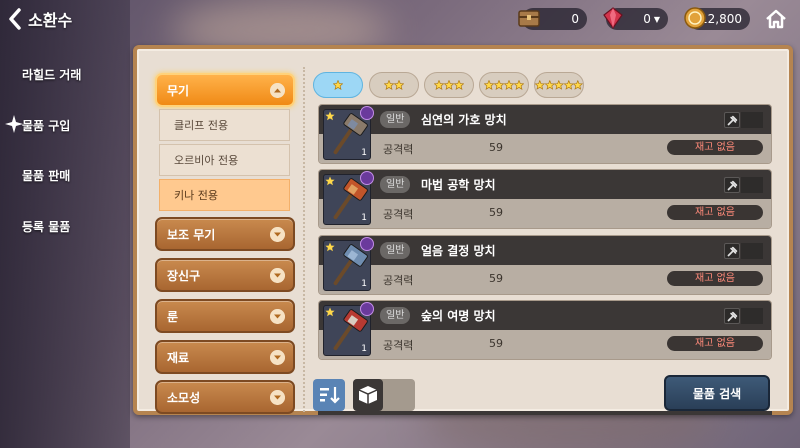  Describe the element at coordinates (545, 413) in the screenshot. I see `item-row-partial` at that location.